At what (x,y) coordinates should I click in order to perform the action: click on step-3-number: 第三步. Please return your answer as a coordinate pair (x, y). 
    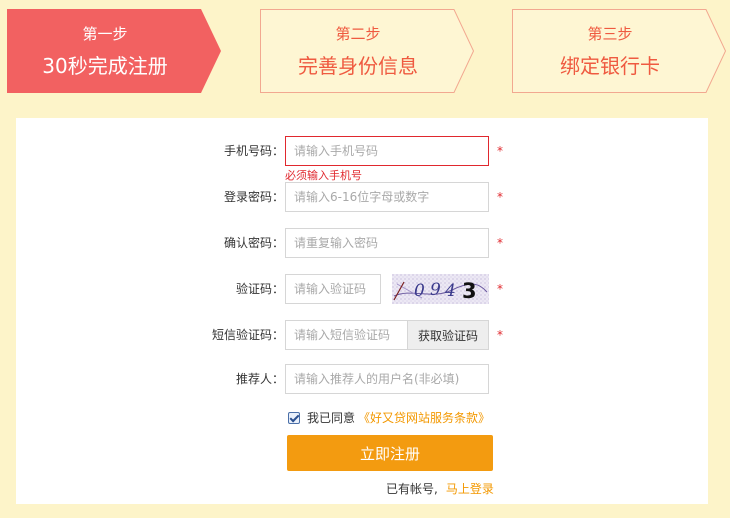
    Looking at the image, I should click on (610, 34).